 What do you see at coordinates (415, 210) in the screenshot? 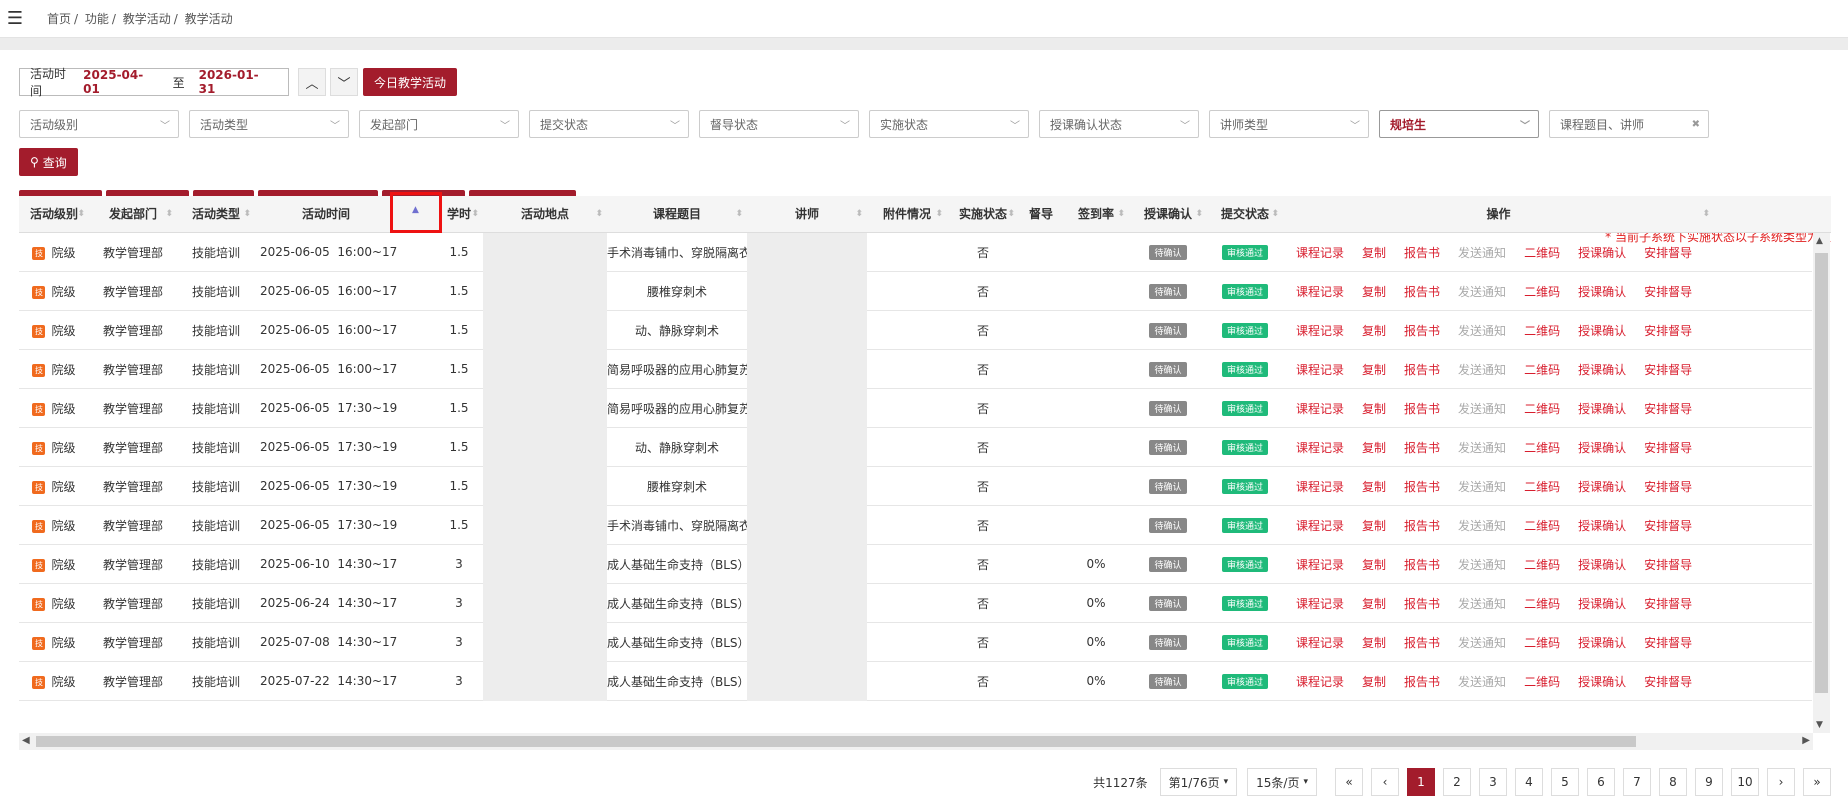
I see `sort-ascending-icon: ▲` at bounding box center [415, 210].